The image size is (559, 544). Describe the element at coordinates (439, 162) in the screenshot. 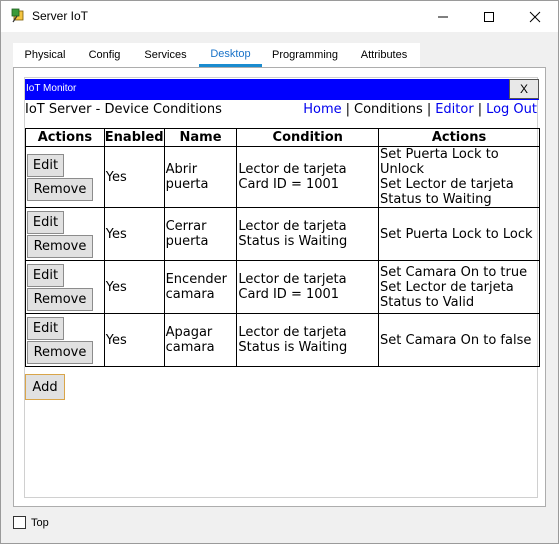

I see `action-line: Set Puerta Lock to Unlock` at that location.